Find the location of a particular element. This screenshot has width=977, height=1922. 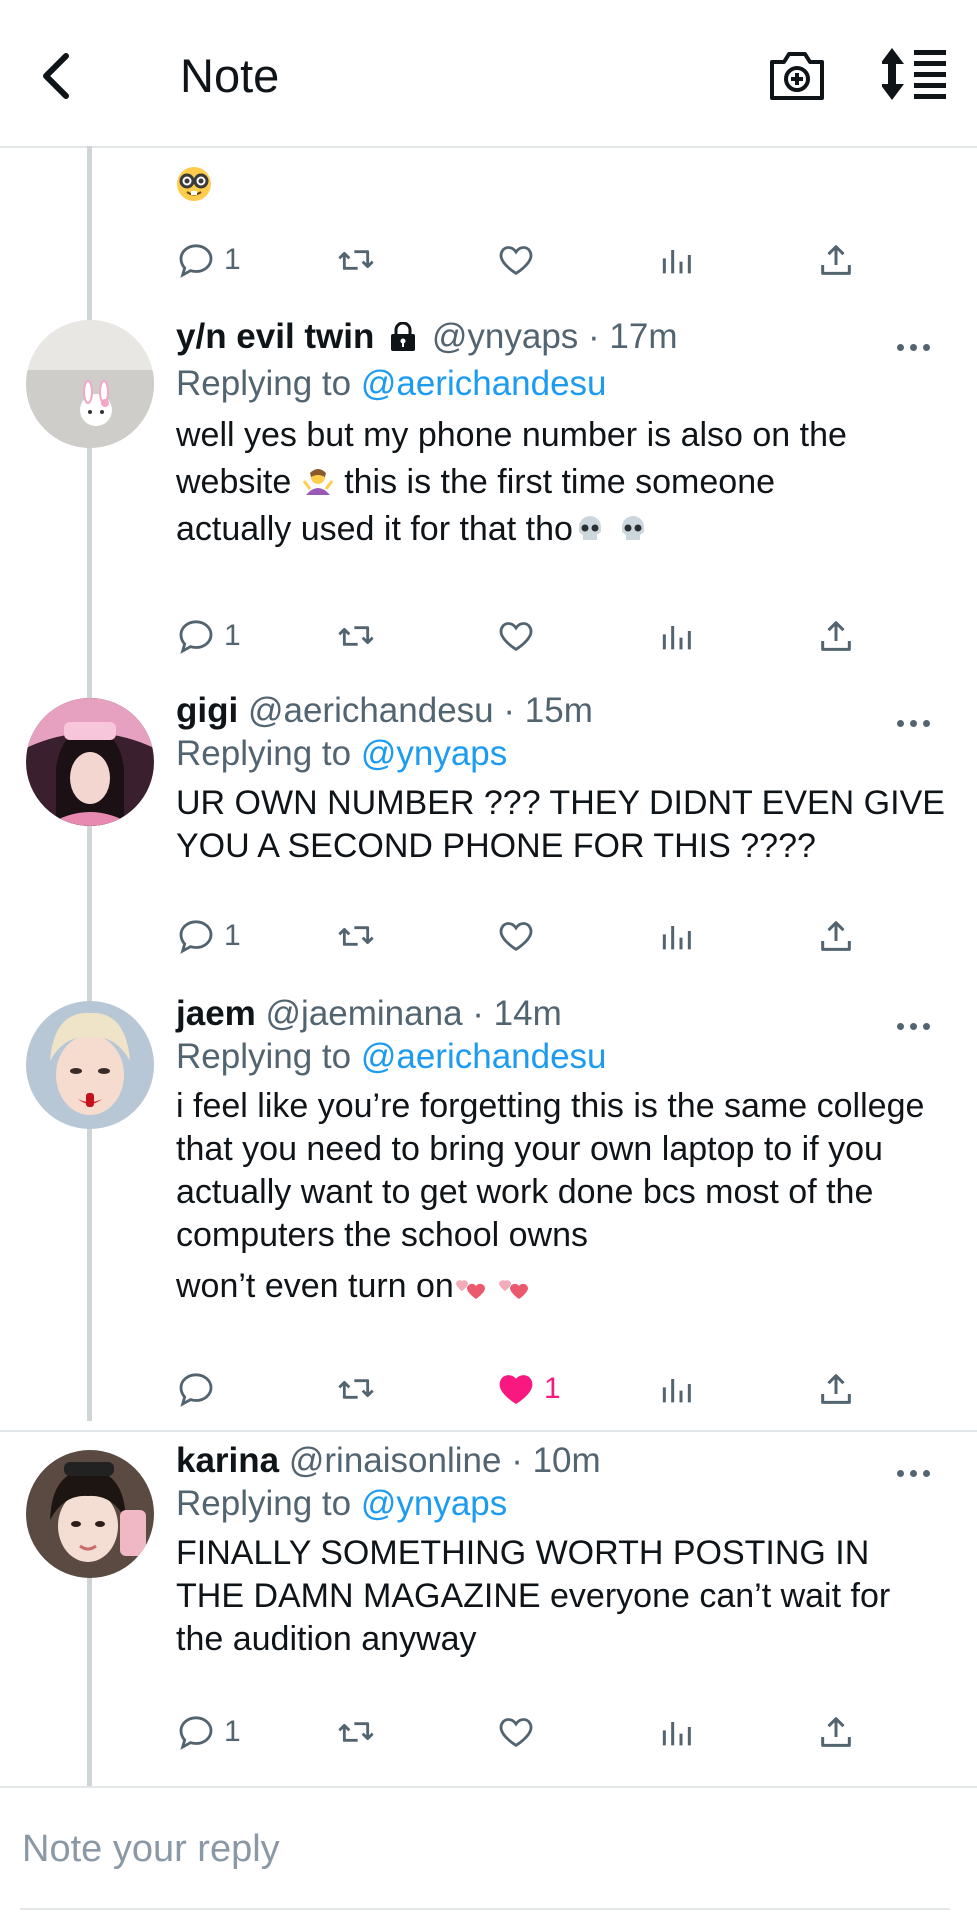

display-name: jaem is located at coordinates (216, 1013).